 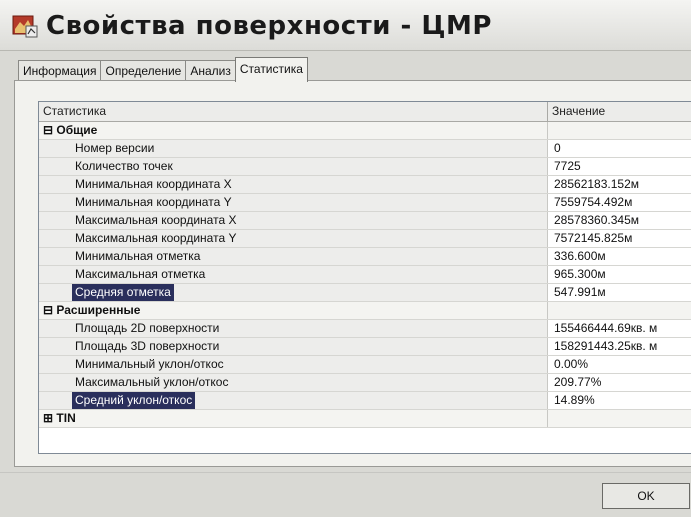 What do you see at coordinates (619, 292) in the screenshot?
I see `stat-value: 547.991м` at bounding box center [619, 292].